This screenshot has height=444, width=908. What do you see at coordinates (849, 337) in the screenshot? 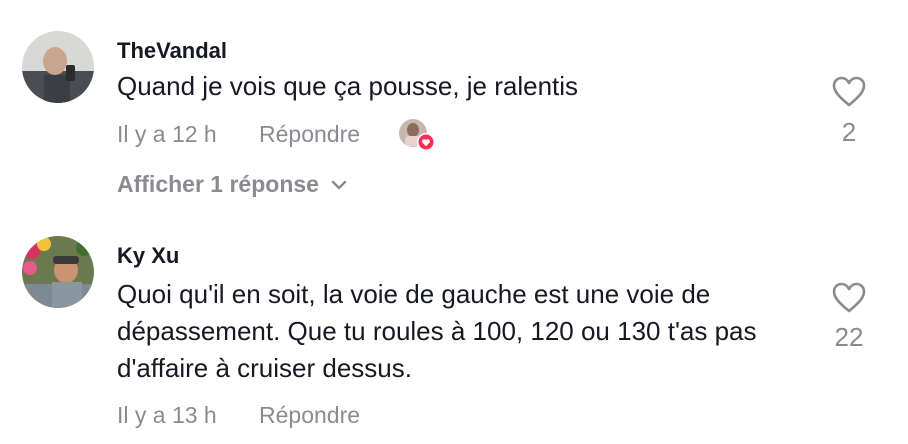
I see `like-count: 22` at bounding box center [849, 337].